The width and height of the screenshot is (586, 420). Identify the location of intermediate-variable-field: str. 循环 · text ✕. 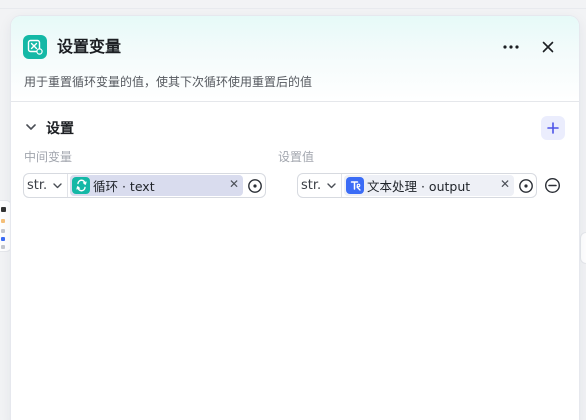
(144, 185).